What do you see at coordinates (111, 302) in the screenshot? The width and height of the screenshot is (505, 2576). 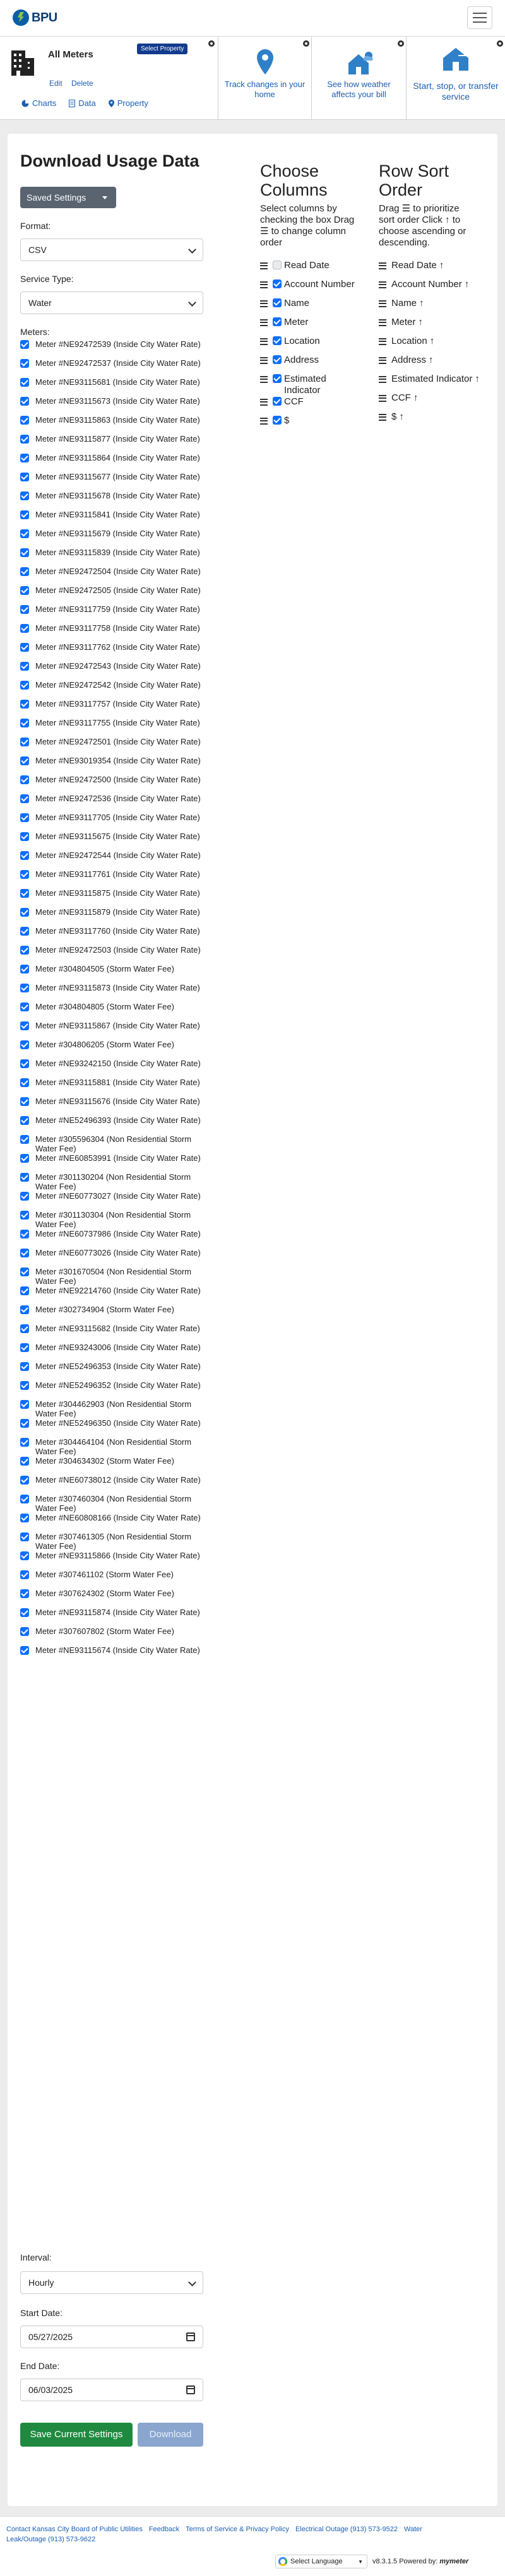 I see `service-type-select: Water` at bounding box center [111, 302].